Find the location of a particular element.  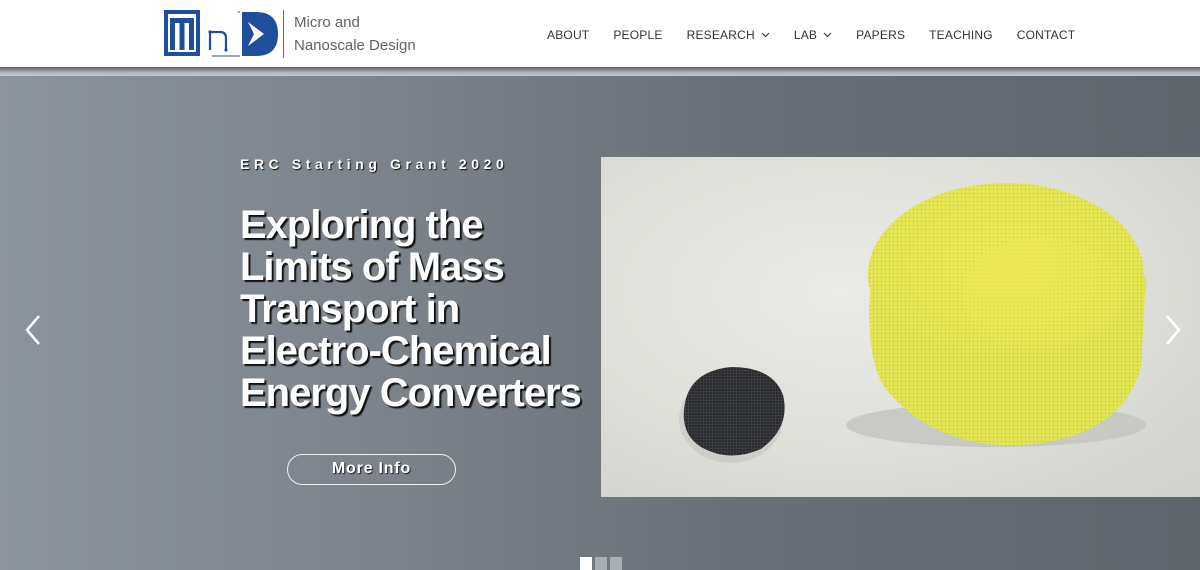

nav-label: PEOPLE is located at coordinates (638, 35).